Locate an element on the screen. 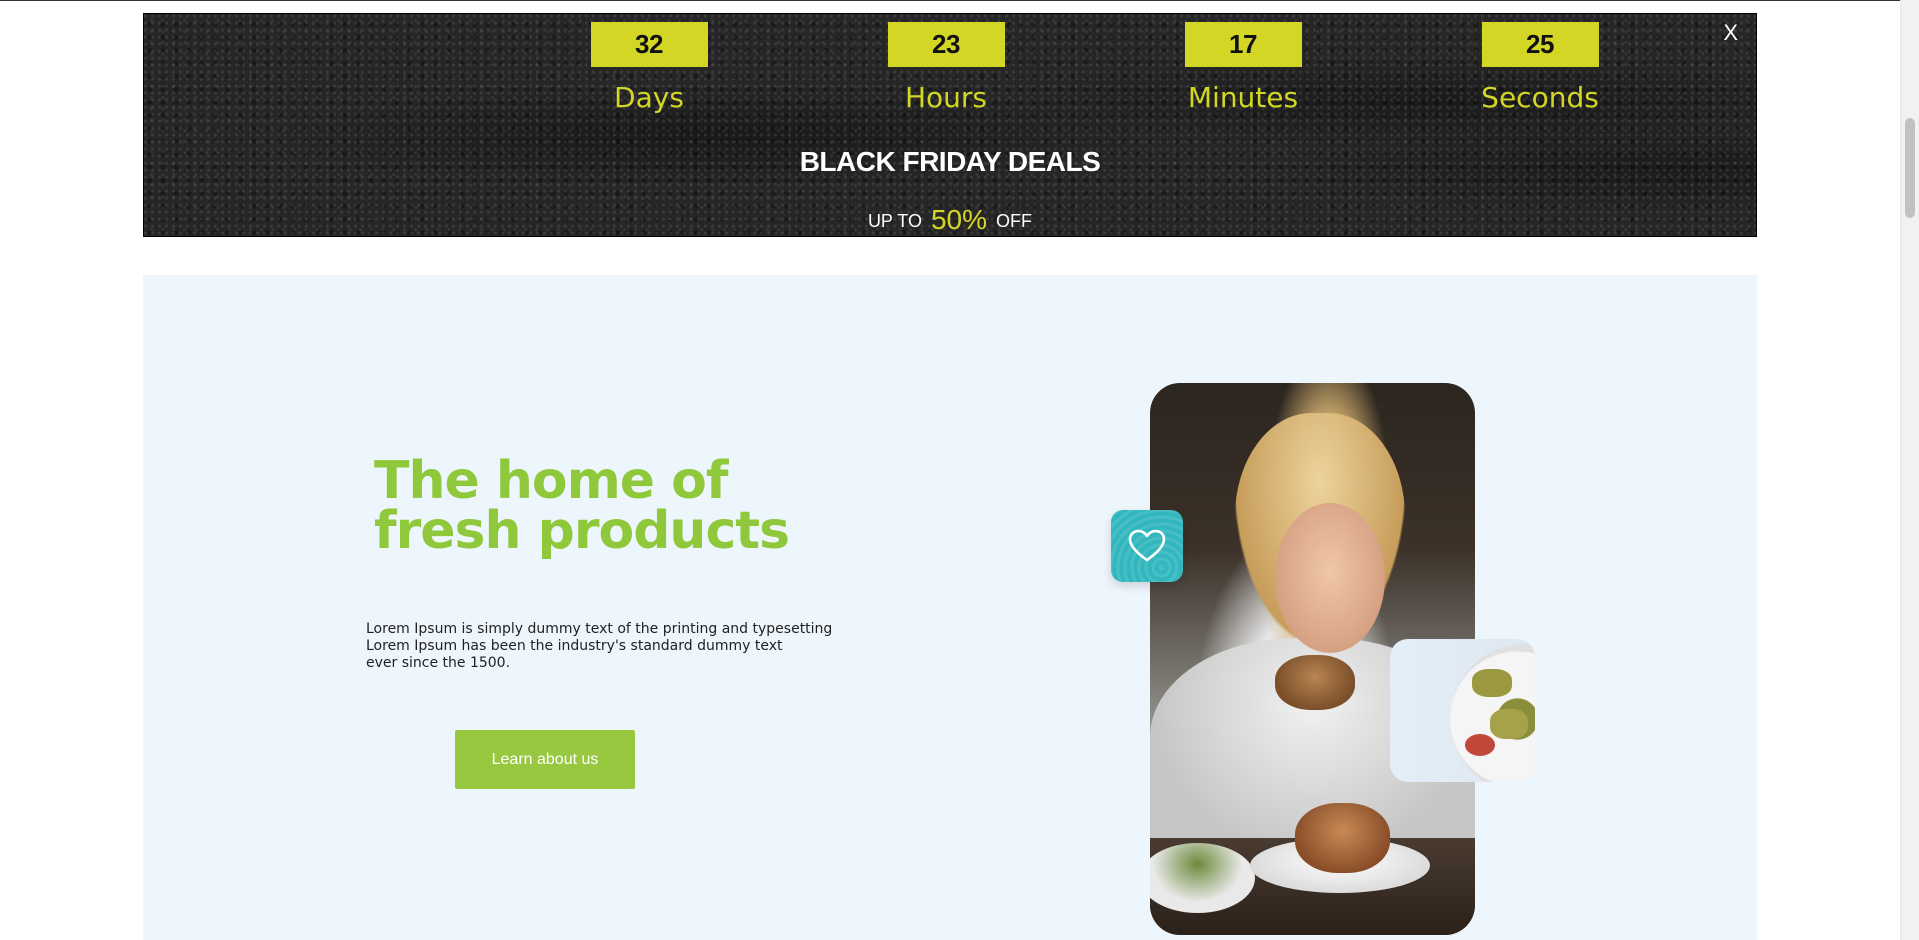  countdown-days-value: 32 is located at coordinates (649, 44).